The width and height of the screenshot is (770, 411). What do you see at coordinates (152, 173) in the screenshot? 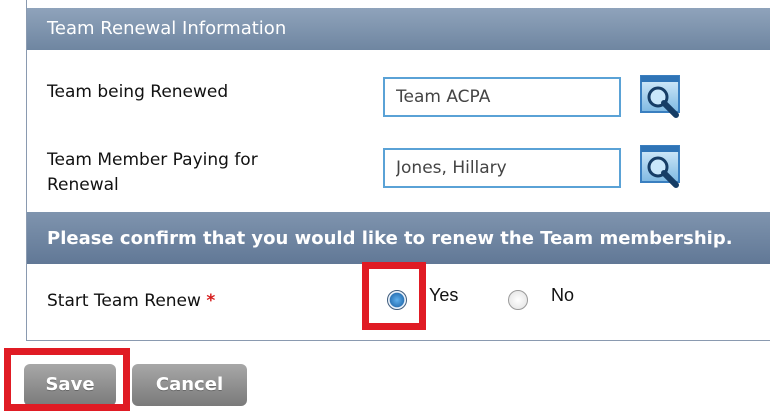
I see `member-paying-label: Team Member Paying for Renewal` at bounding box center [152, 173].